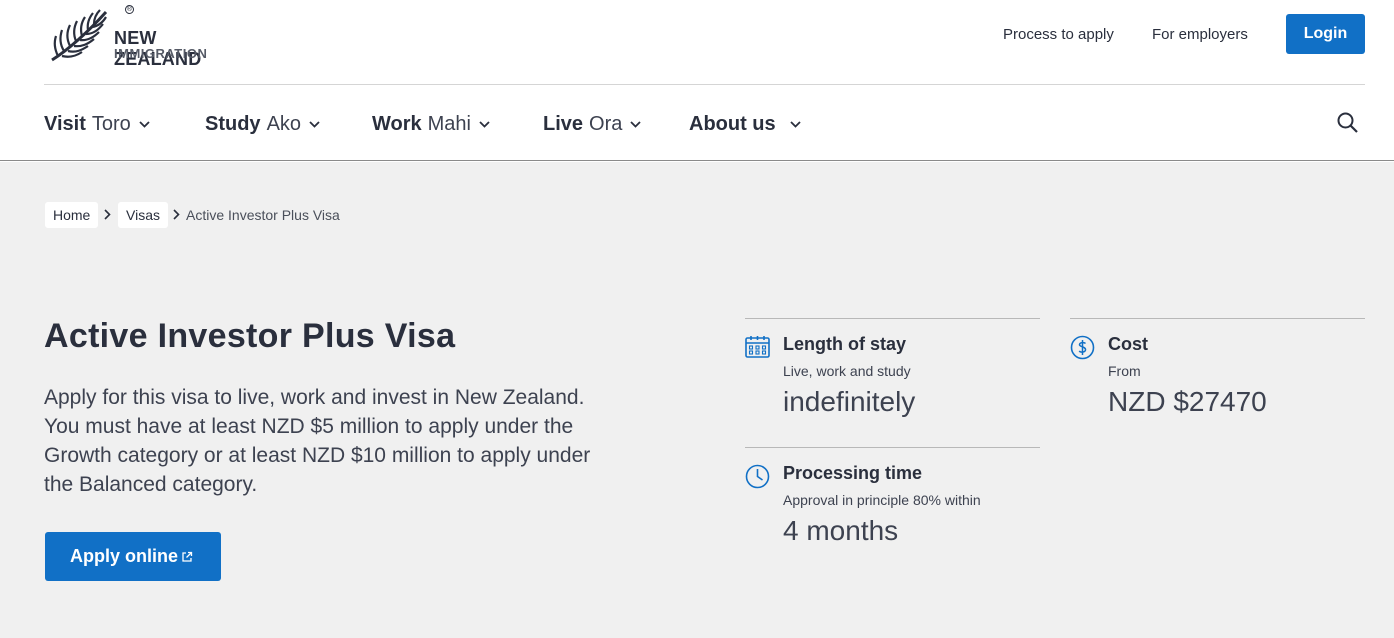 The width and height of the screenshot is (1394, 638). Describe the element at coordinates (1200, 34) in the screenshot. I see `for-employers-link: For employers` at that location.